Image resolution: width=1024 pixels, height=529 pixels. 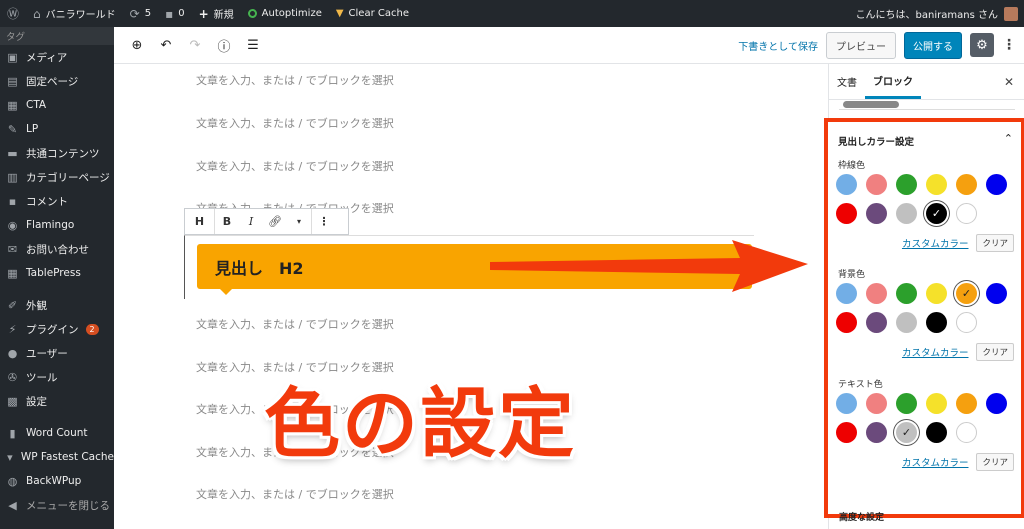 I want to click on menu-item-plugin: ⚡ プラグイン 2, so click(x=57, y=329).